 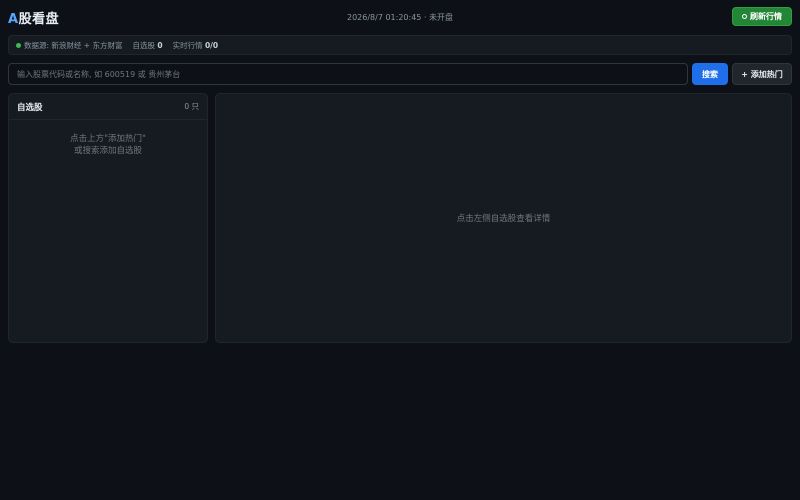 I want to click on refresh-icon, so click(x=744, y=16).